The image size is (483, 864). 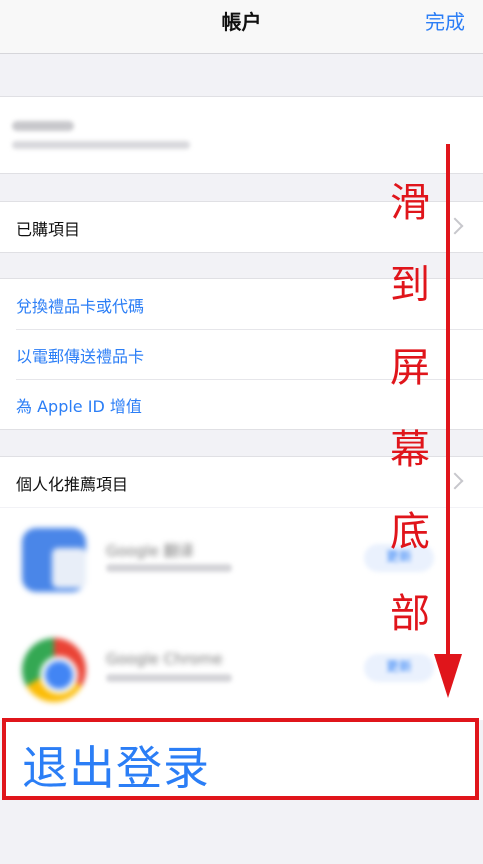 I want to click on sign-out-button: 退出登录, so click(x=240, y=759).